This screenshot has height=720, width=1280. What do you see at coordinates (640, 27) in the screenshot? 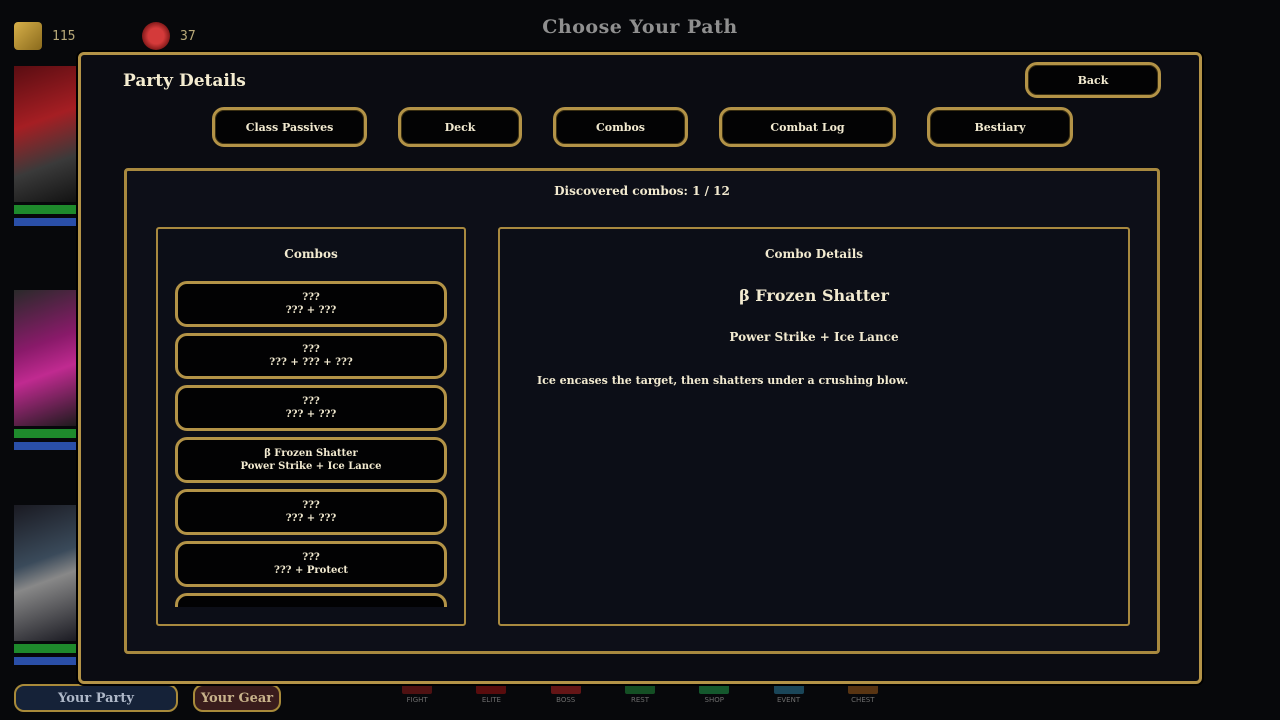
I see `page-title: Choose Your Path` at bounding box center [640, 27].